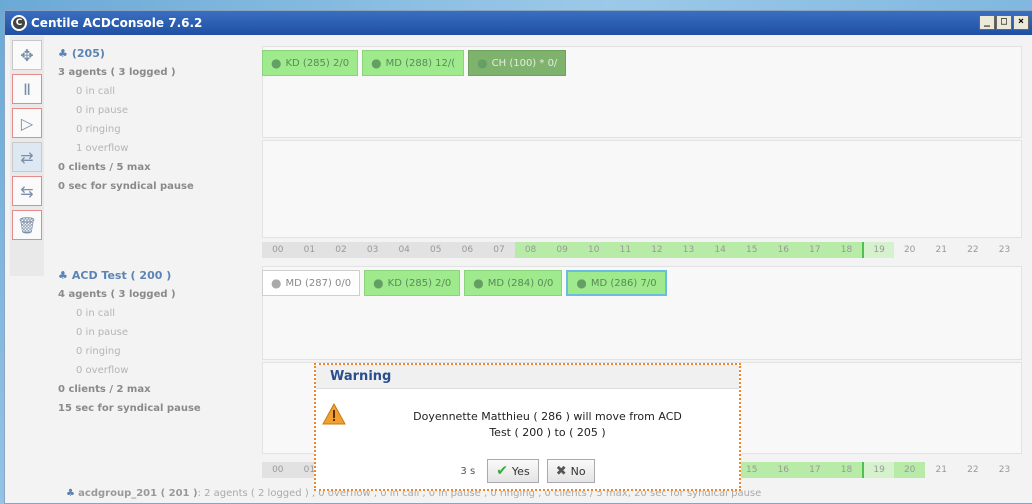 This screenshot has height=504, width=1032. Describe the element at coordinates (334, 414) in the screenshot. I see `warning-icon` at that location.